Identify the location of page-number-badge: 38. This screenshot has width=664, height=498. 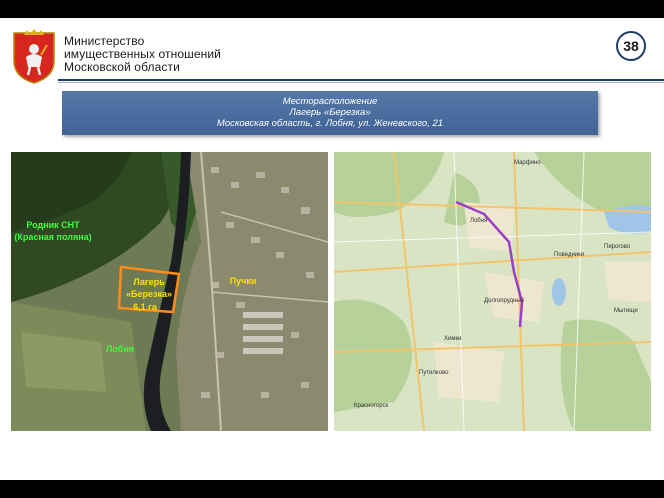
(631, 46).